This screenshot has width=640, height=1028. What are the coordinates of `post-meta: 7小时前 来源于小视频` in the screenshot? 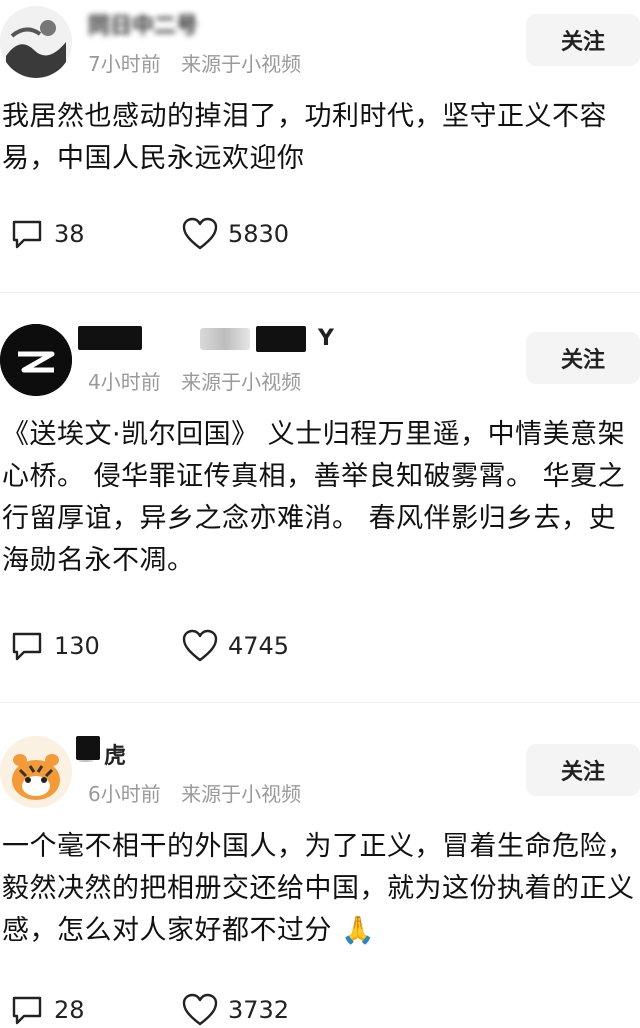 It's located at (194, 62).